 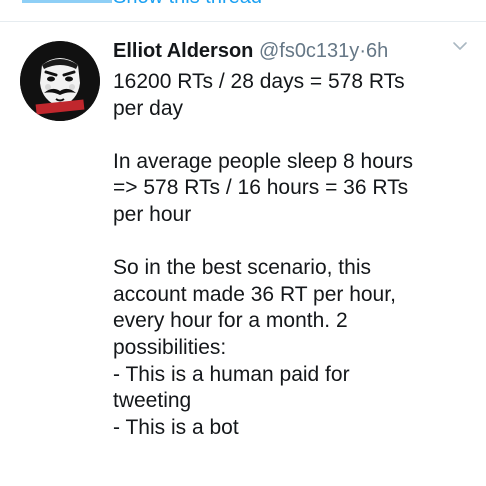 What do you see at coordinates (460, 46) in the screenshot?
I see `chevron-down-icon` at bounding box center [460, 46].